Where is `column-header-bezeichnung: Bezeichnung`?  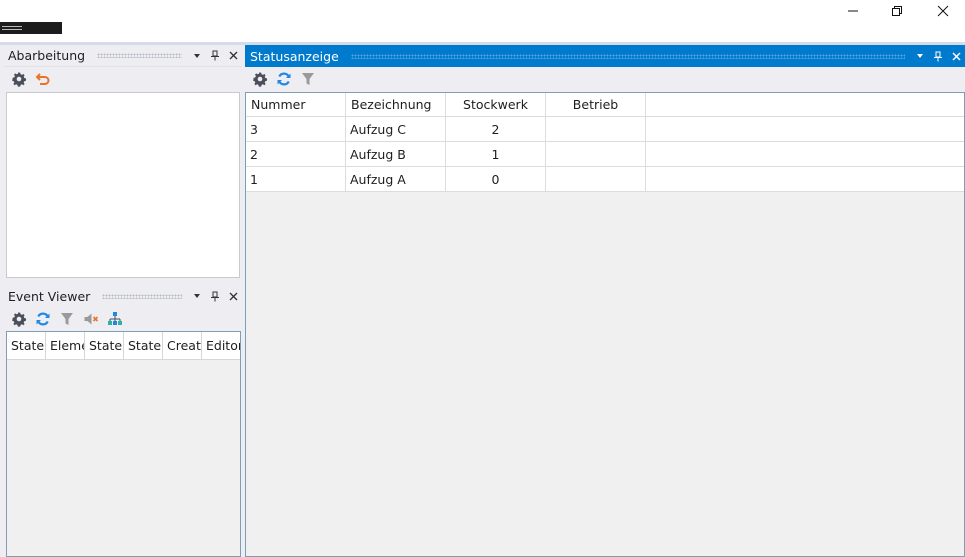
column-header-bezeichnung: Bezeichnung is located at coordinates (396, 104).